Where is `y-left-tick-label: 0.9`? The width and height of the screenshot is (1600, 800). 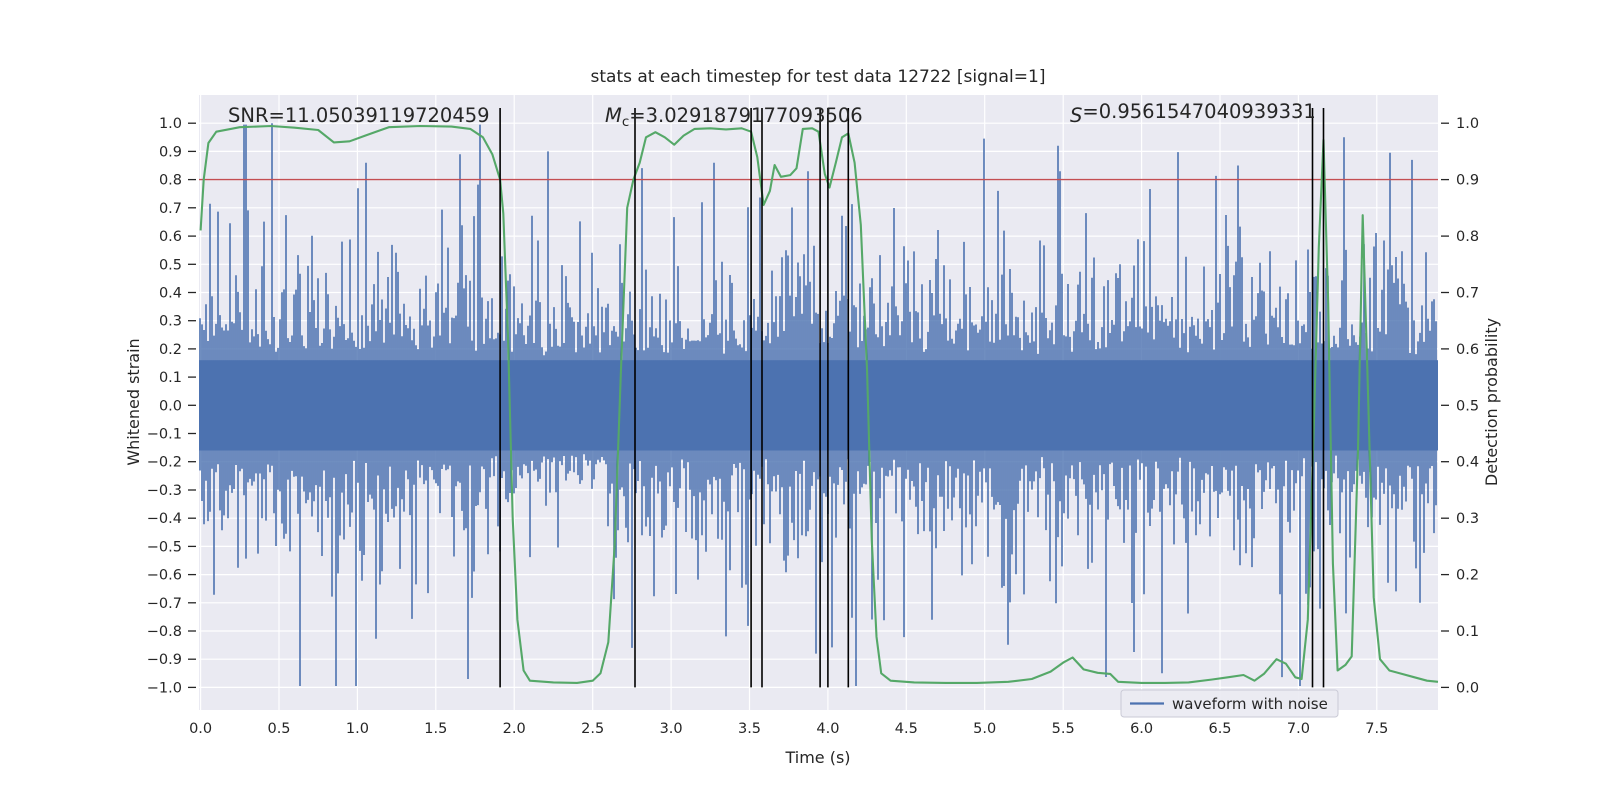
y-left-tick-label: 0.9 is located at coordinates (170, 152).